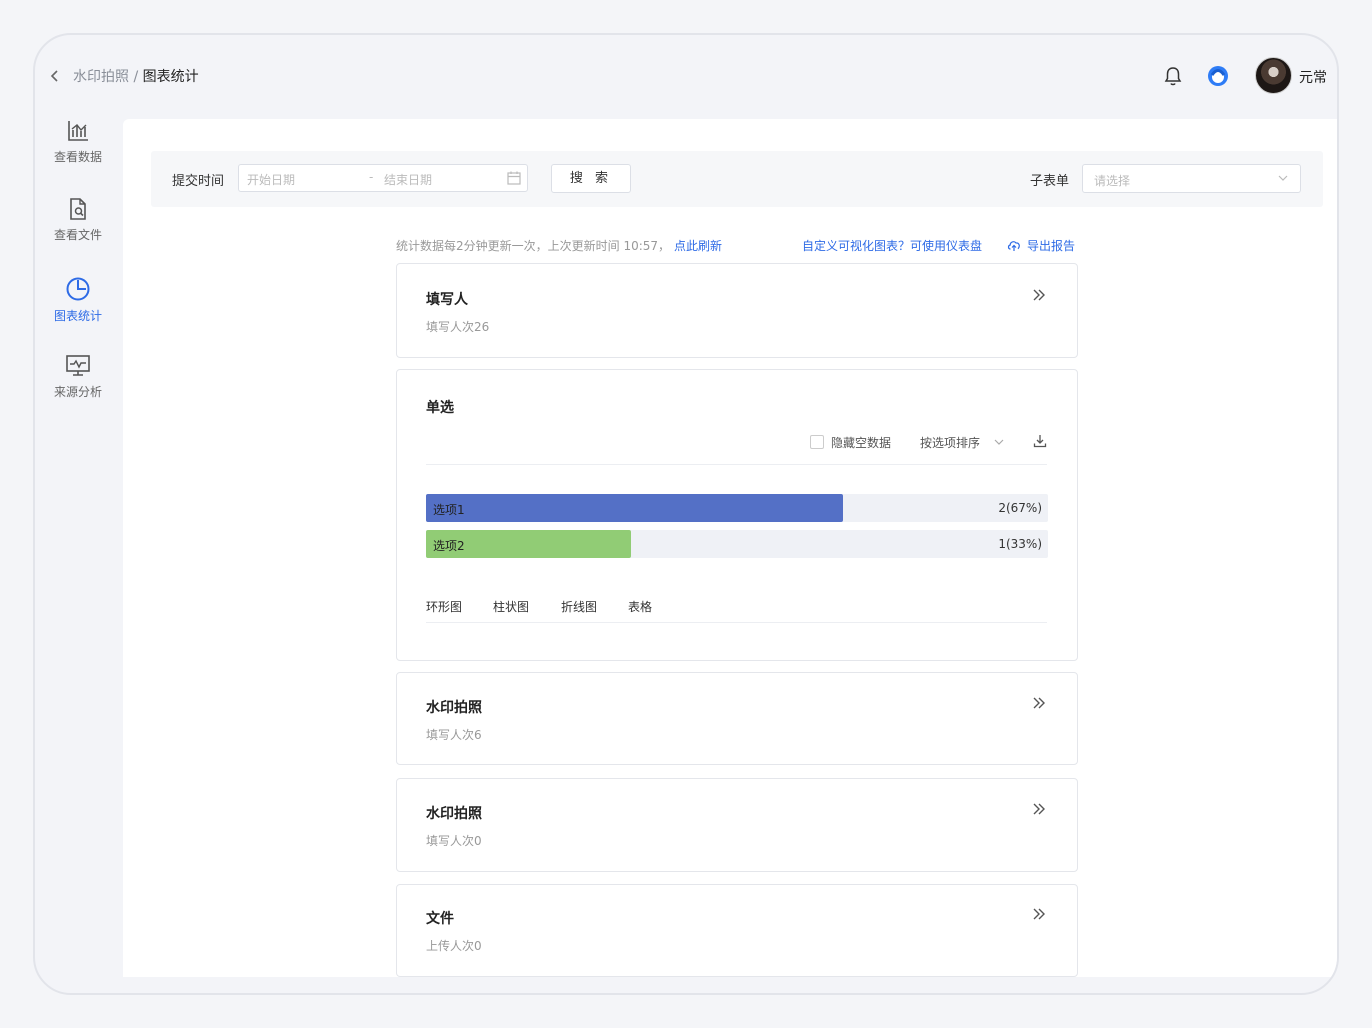 The height and width of the screenshot is (1028, 1372). Describe the element at coordinates (1020, 544) in the screenshot. I see `bar-value-1: 1(33%)` at that location.